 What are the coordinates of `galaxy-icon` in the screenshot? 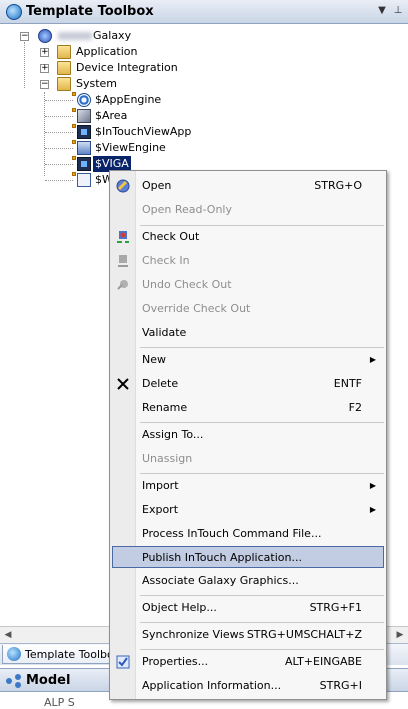 It's located at (45, 36).